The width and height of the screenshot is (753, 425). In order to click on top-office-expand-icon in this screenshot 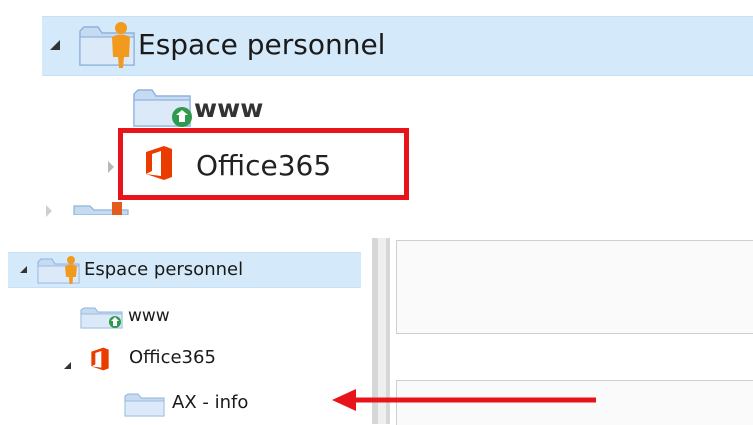, I will do `click(111, 167)`.